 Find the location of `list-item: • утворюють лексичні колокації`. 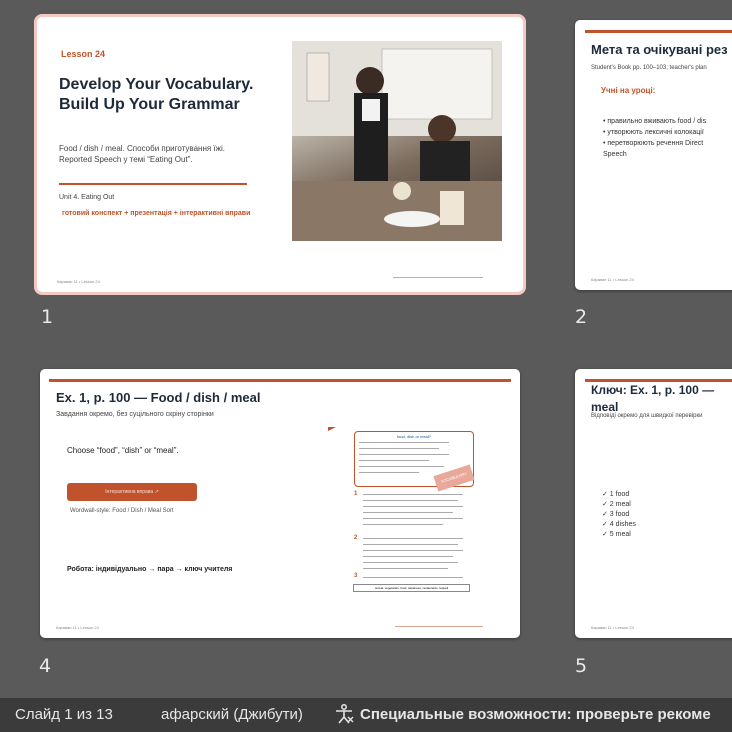

list-item: • утворюють лексичні колокації is located at coordinates (653, 132).